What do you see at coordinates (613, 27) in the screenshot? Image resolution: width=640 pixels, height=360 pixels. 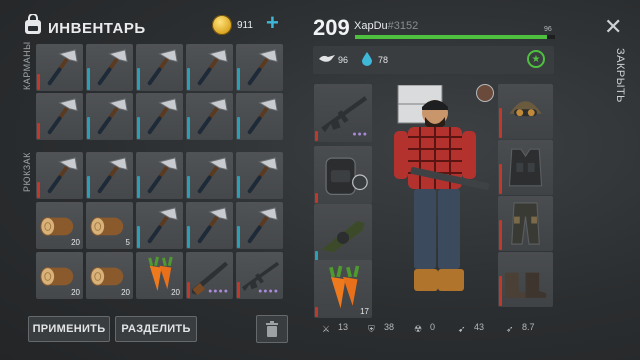 I see `close-icon: ✕` at bounding box center [613, 27].